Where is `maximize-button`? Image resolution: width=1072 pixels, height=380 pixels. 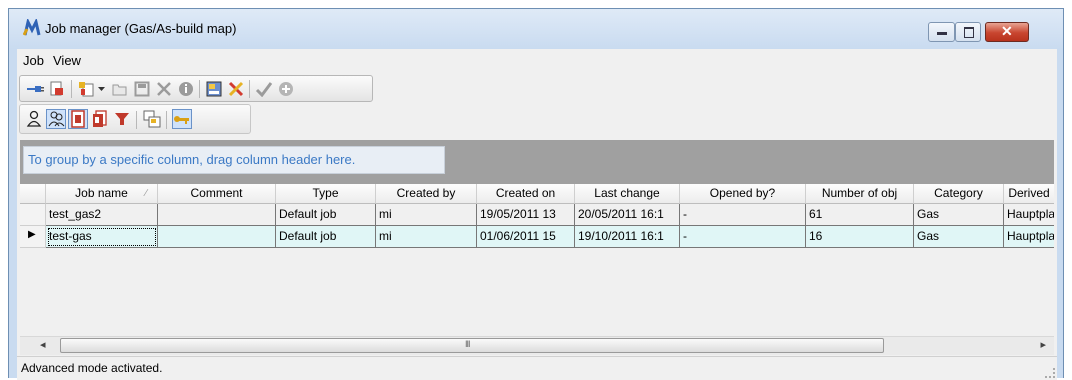 maximize-button is located at coordinates (968, 32).